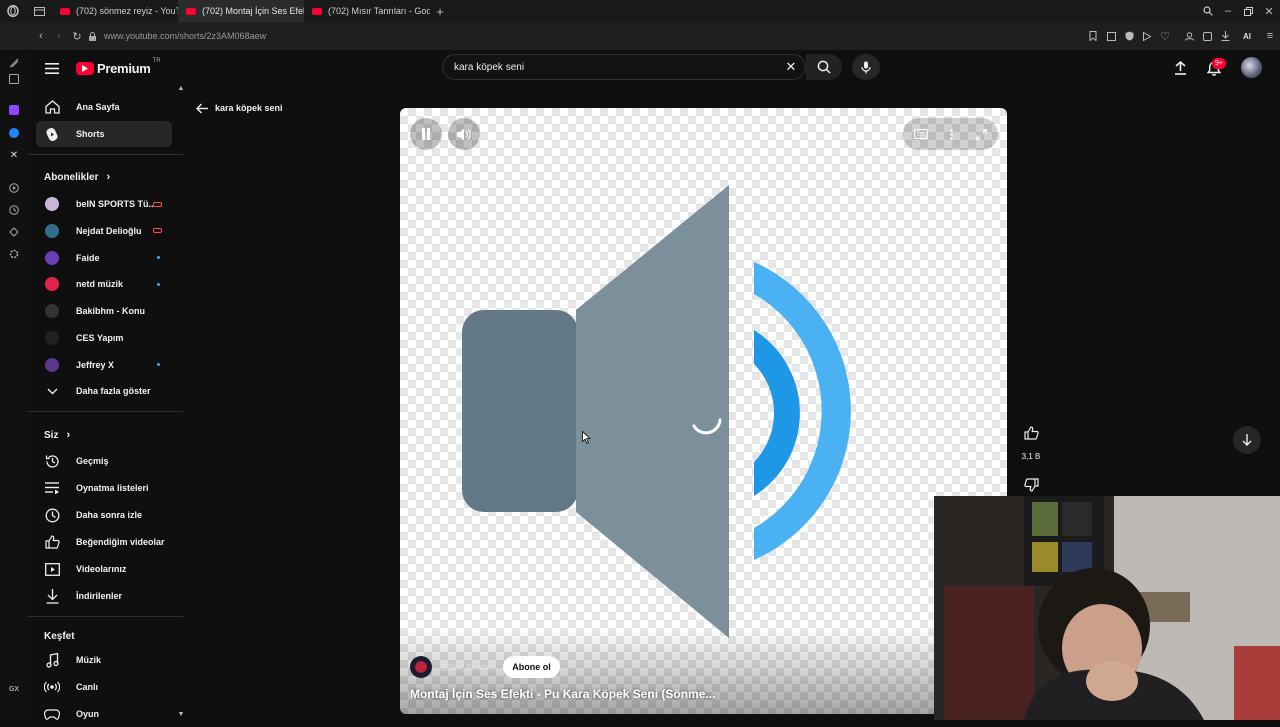 Image resolution: width=1280 pixels, height=727 pixels. What do you see at coordinates (104, 714) in the screenshot?
I see `sidebar-item-gaming: Oyun` at bounding box center [104, 714].